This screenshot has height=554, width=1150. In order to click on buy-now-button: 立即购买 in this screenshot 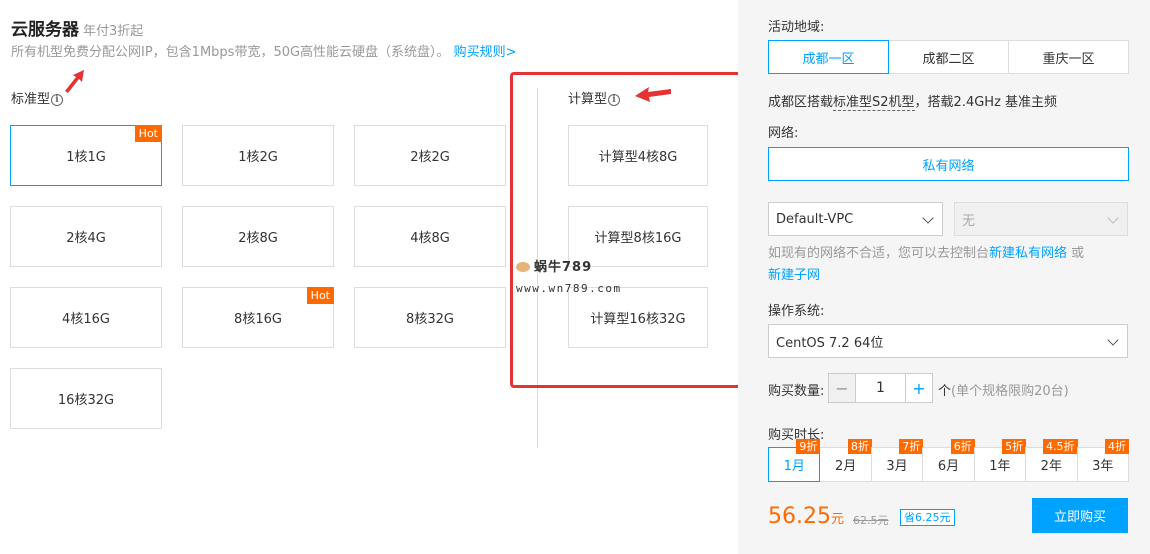, I will do `click(1080, 515)`.